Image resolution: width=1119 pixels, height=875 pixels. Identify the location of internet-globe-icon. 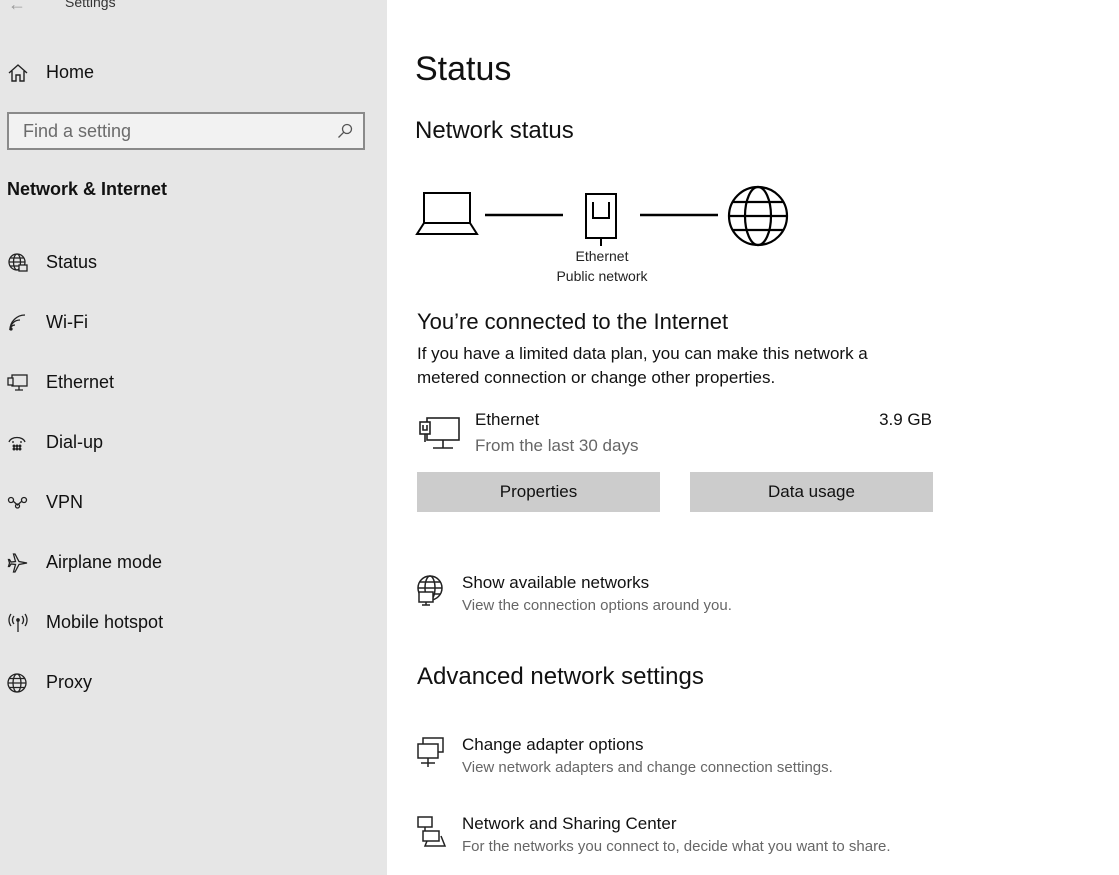
(758, 216).